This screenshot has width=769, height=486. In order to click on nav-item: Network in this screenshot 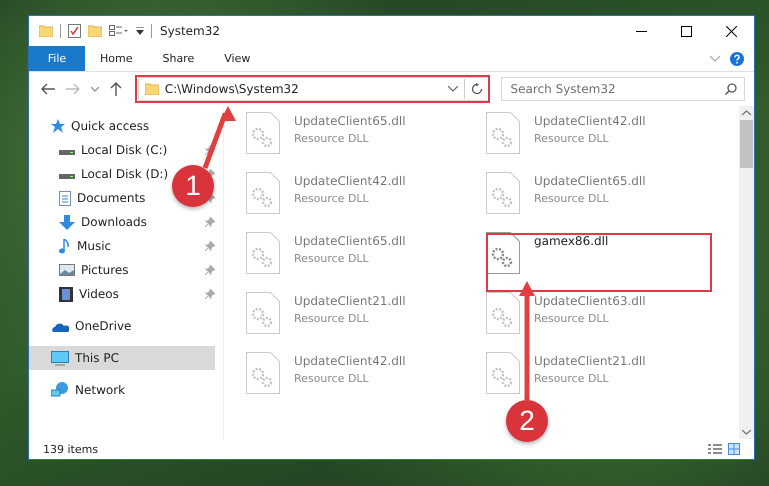, I will do `click(79, 390)`.